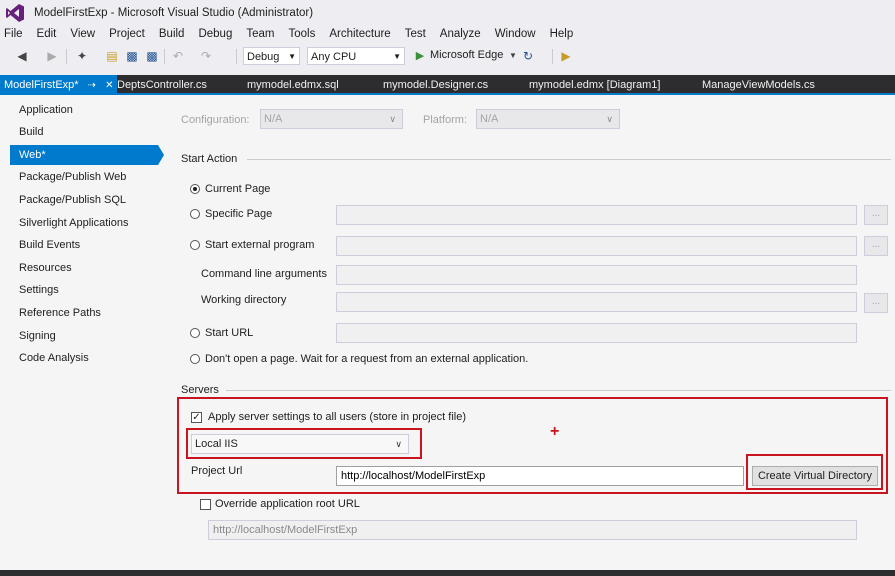 This screenshot has height=576, width=895. I want to click on new-project-icon: ✦, so click(82, 56).